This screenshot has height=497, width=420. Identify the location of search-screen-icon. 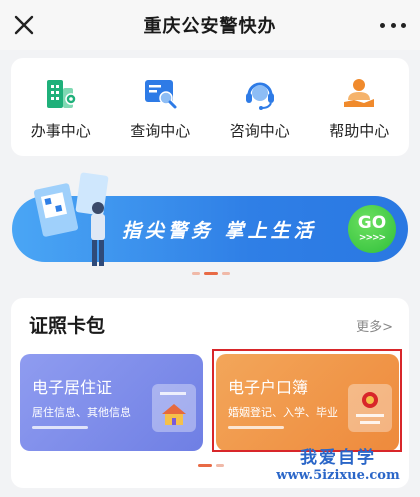
(161, 93).